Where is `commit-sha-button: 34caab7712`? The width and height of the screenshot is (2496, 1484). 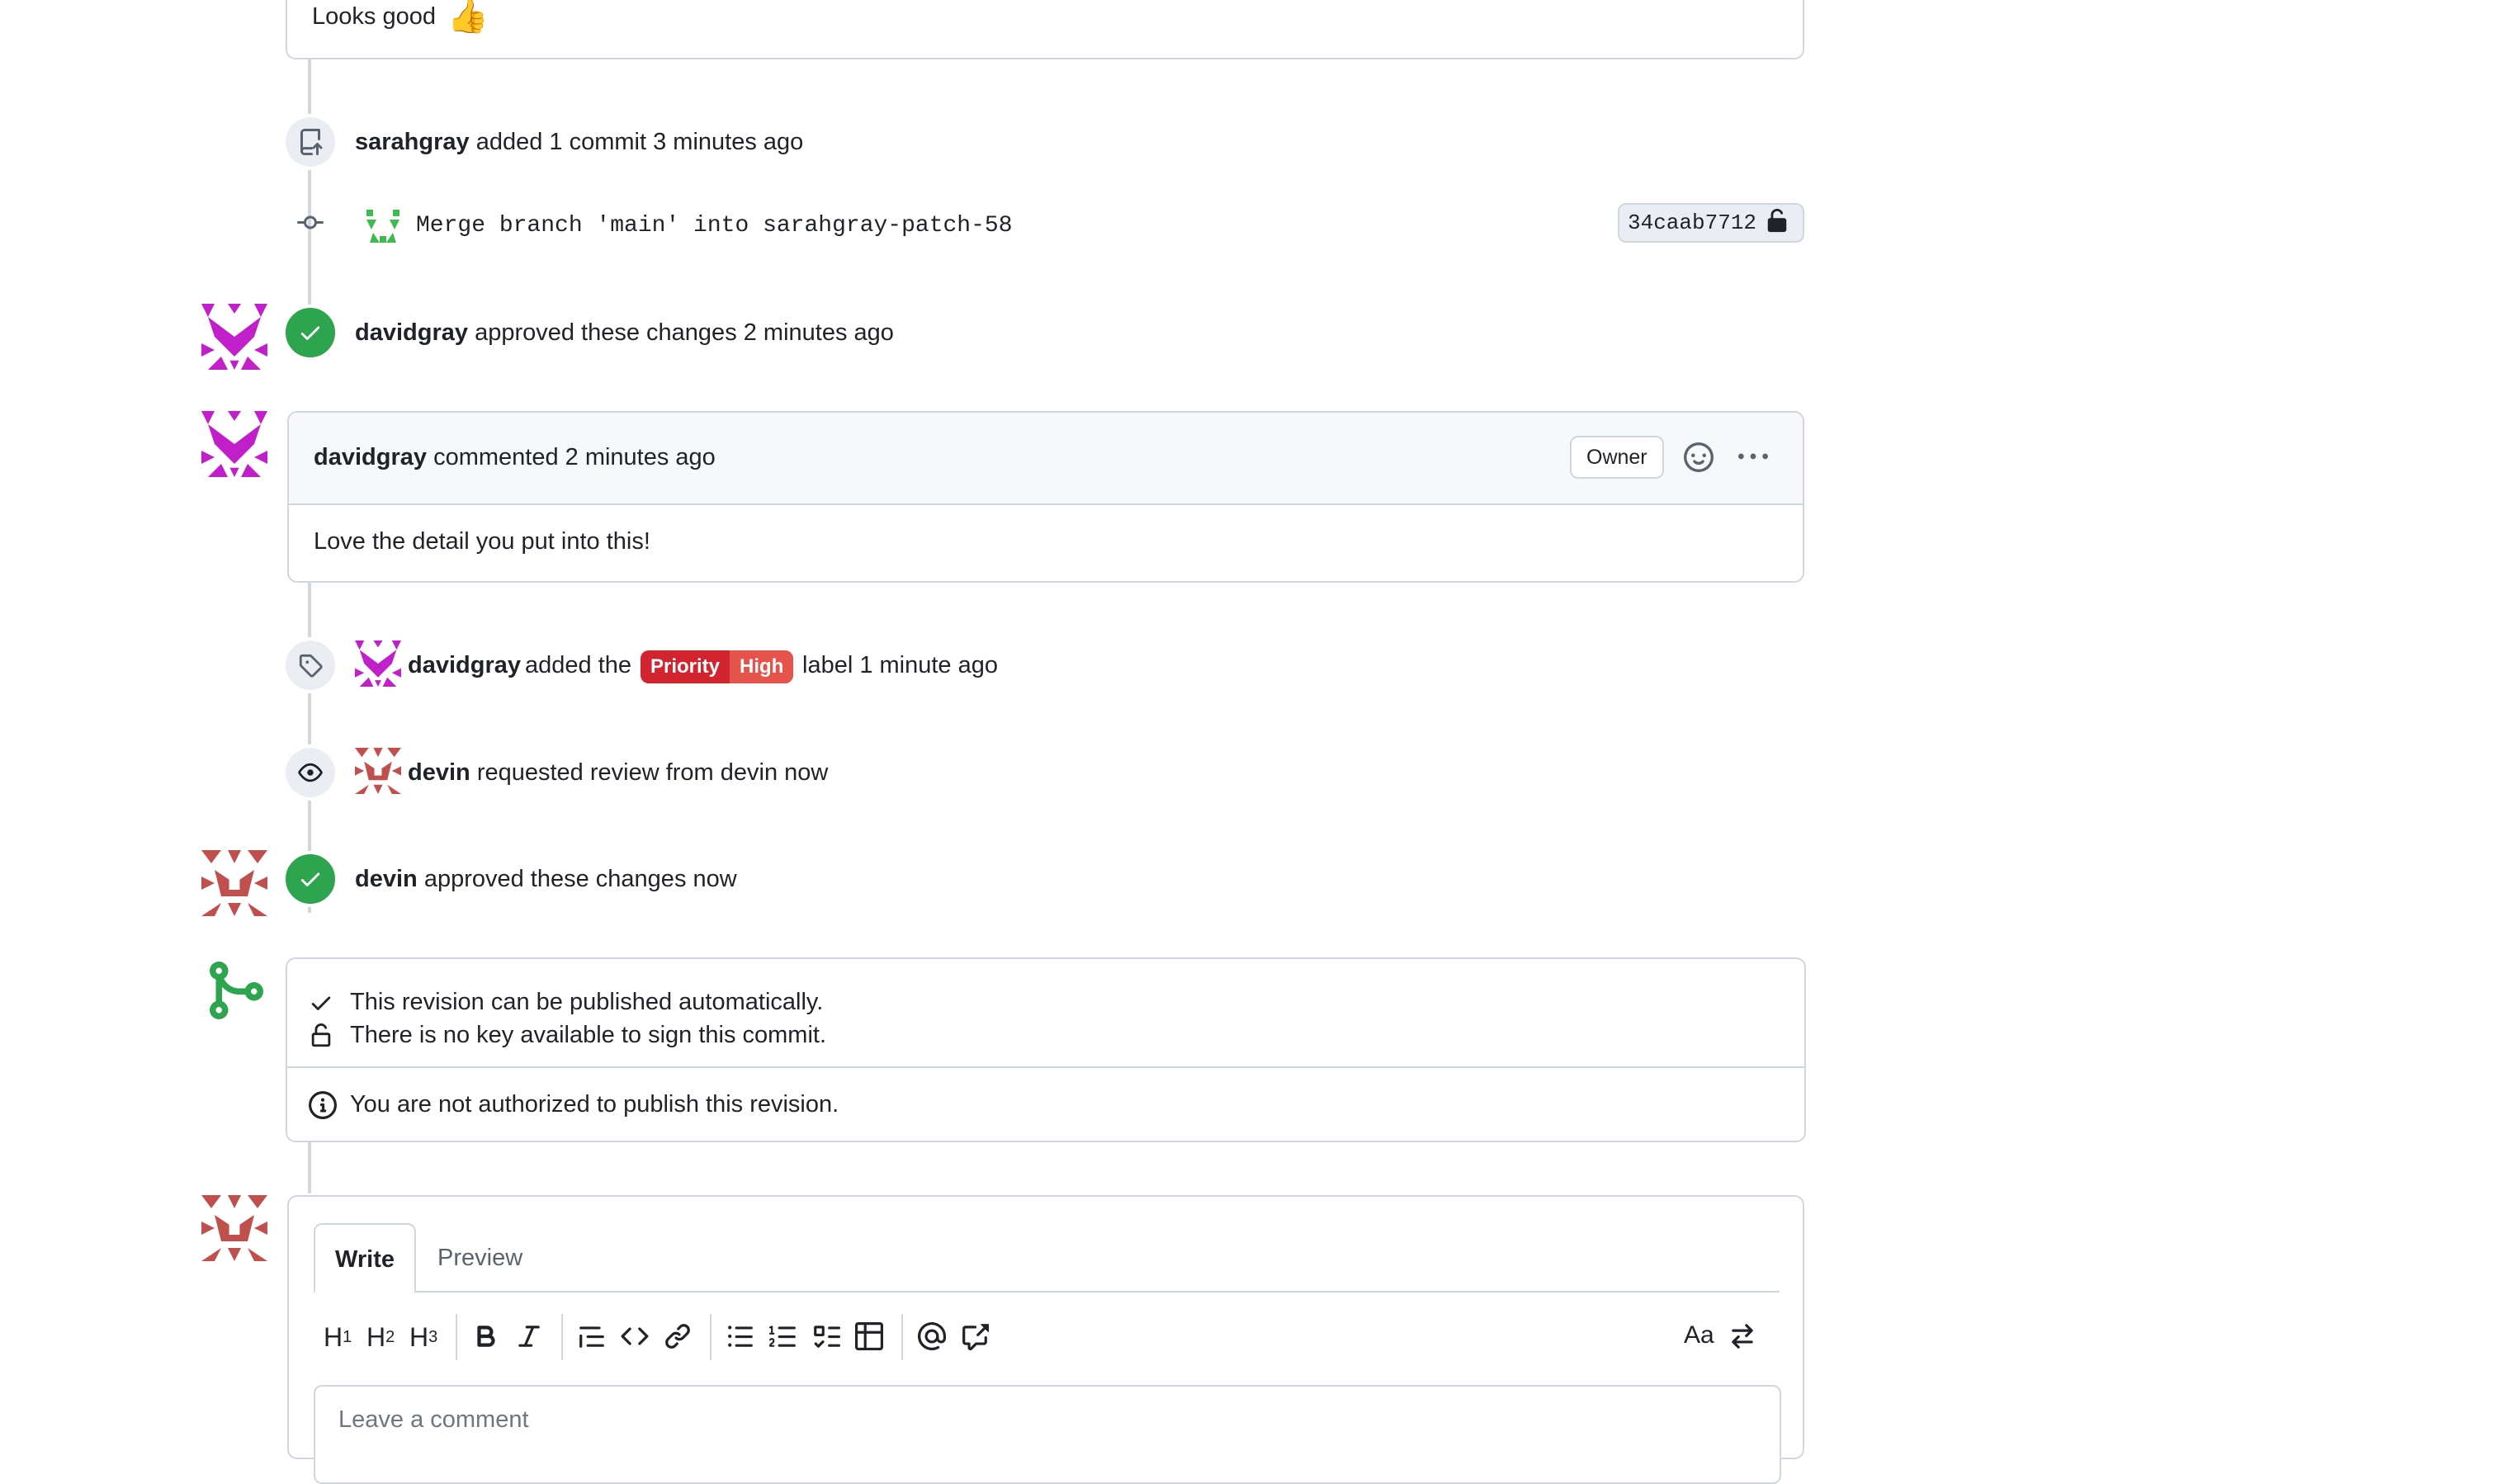 commit-sha-button: 34caab7712 is located at coordinates (1711, 223).